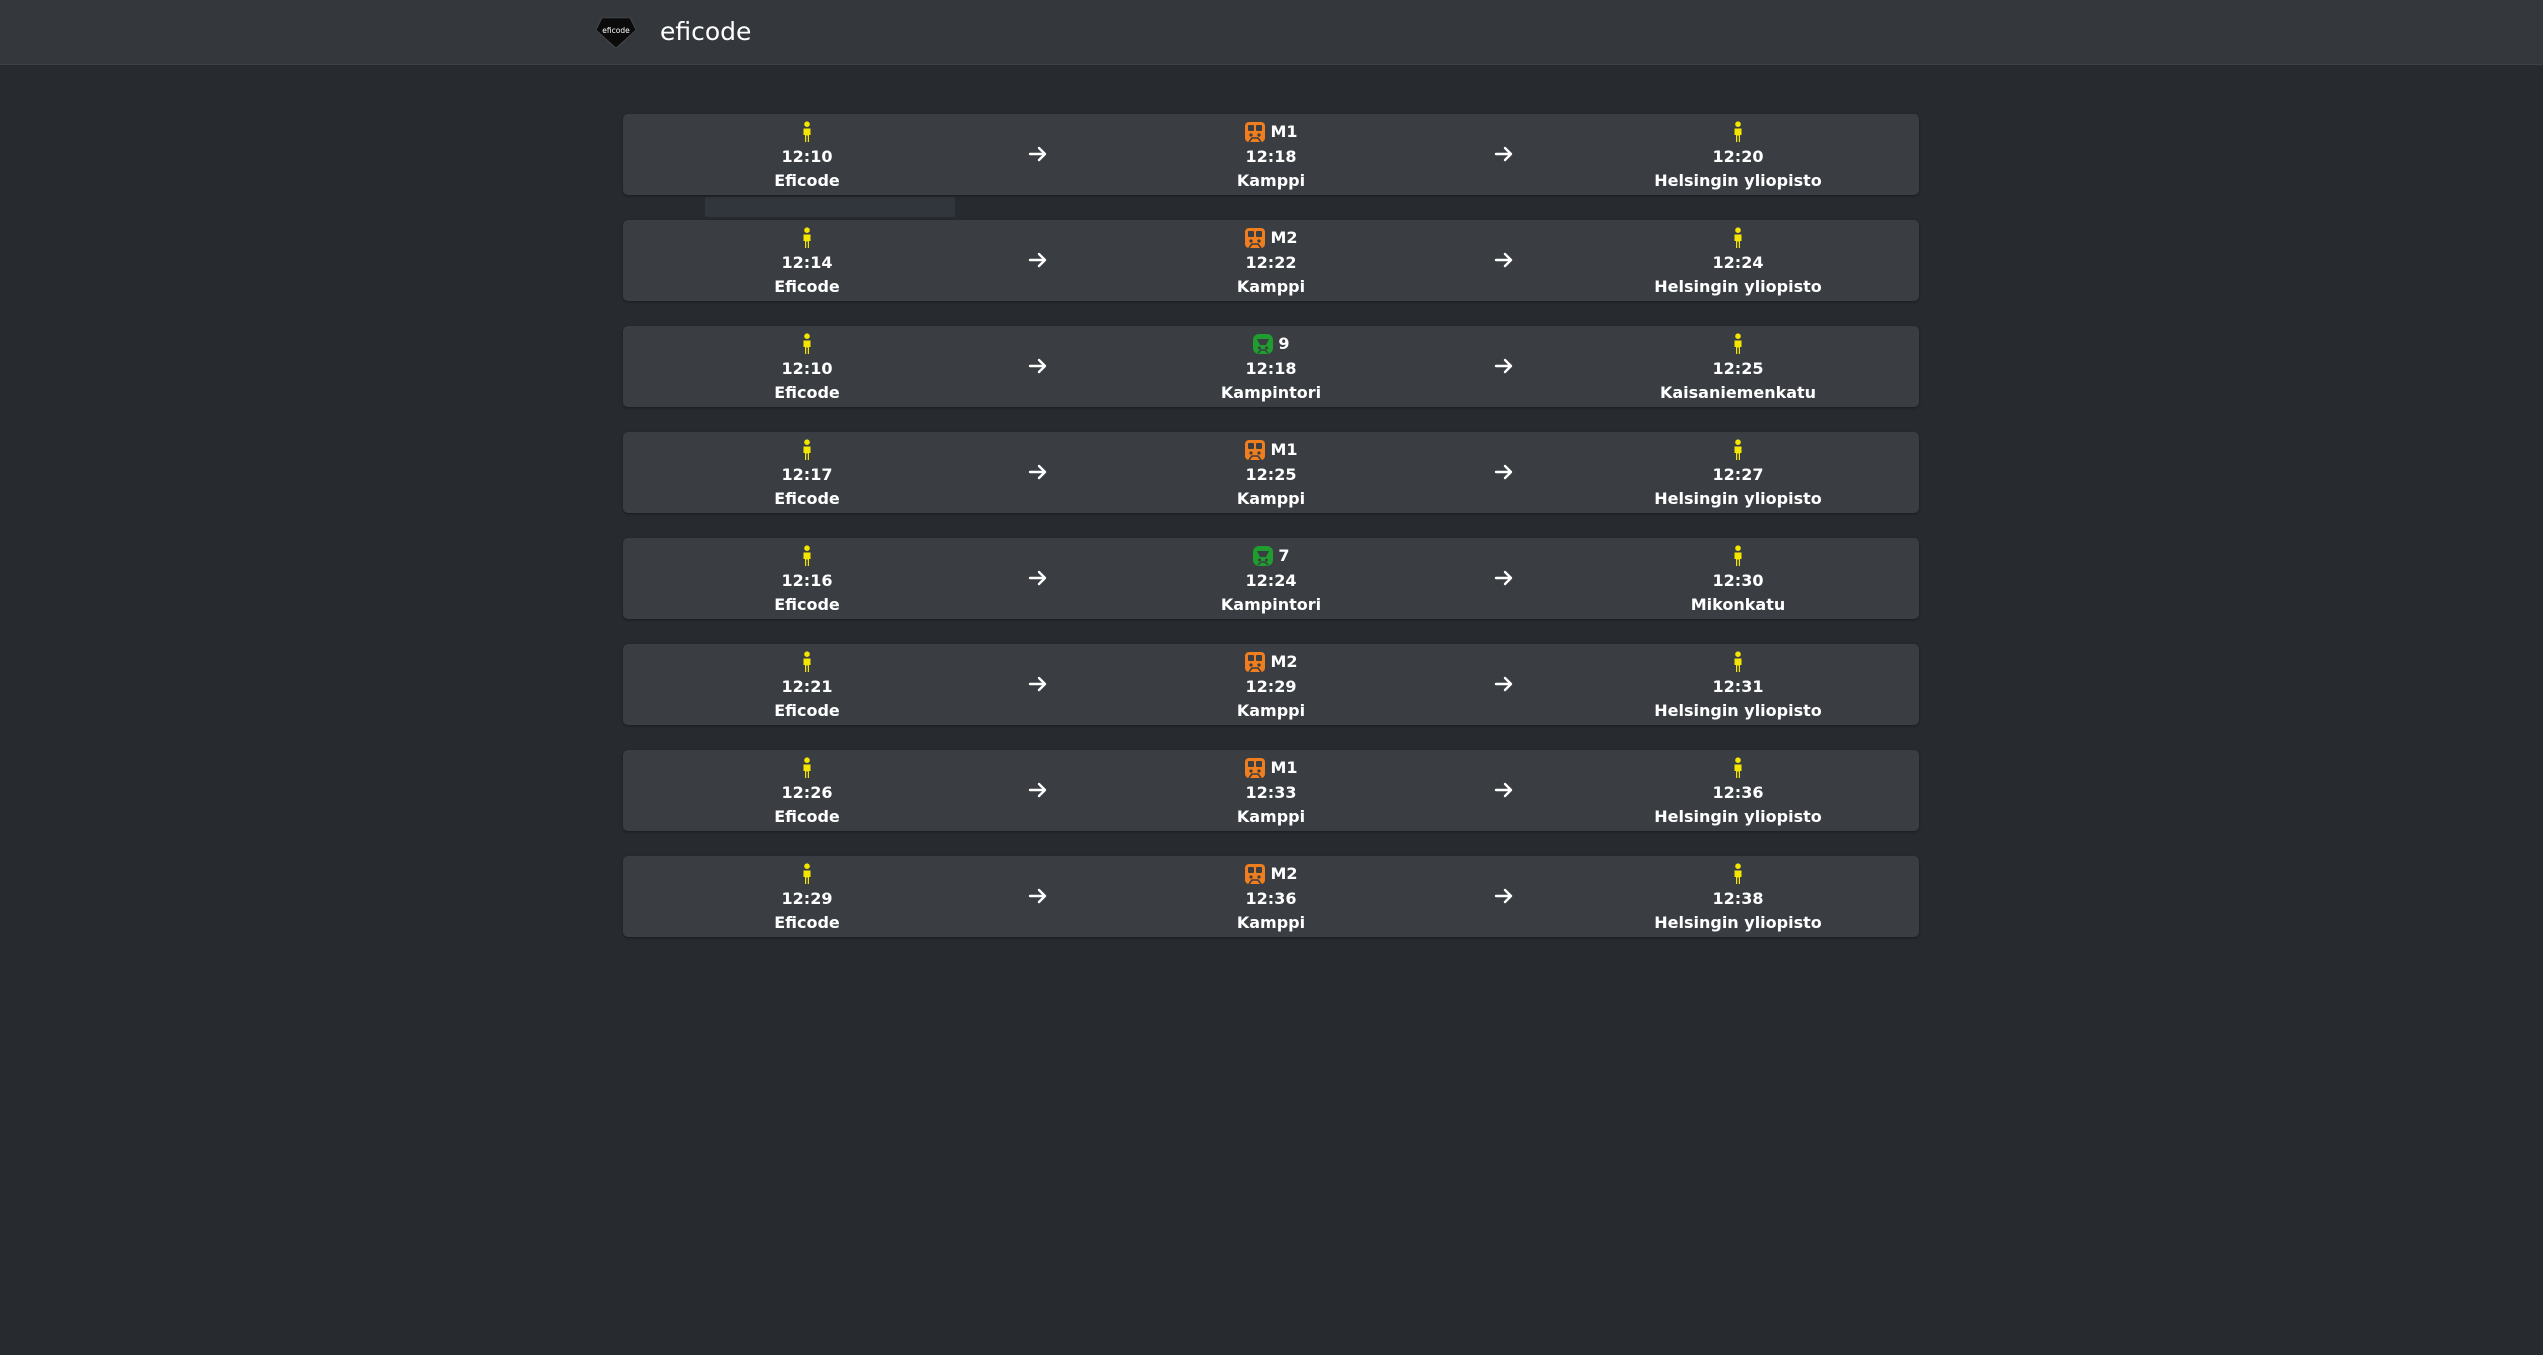  I want to click on logo-text: eficode, so click(616, 30).